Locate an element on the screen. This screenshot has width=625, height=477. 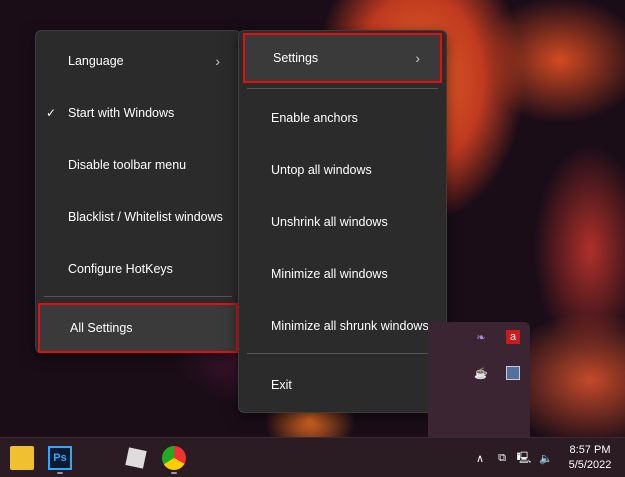
menu-item-settings: Settings › is located at coordinates (342, 58).